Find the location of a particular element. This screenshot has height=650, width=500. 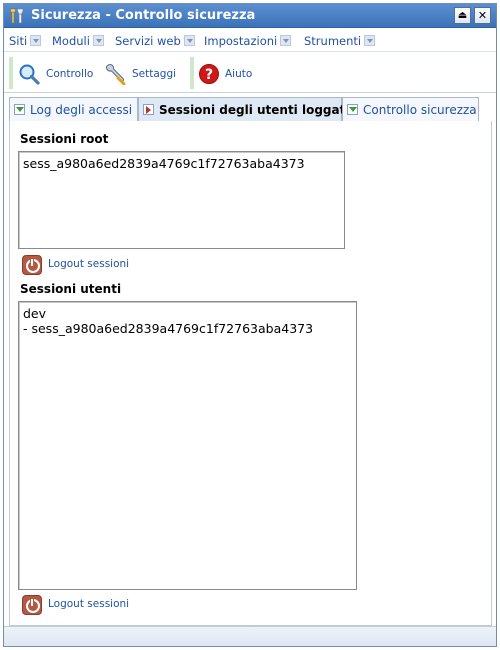

tab-label: Sessioni degli utenti loggati is located at coordinates (254, 110).